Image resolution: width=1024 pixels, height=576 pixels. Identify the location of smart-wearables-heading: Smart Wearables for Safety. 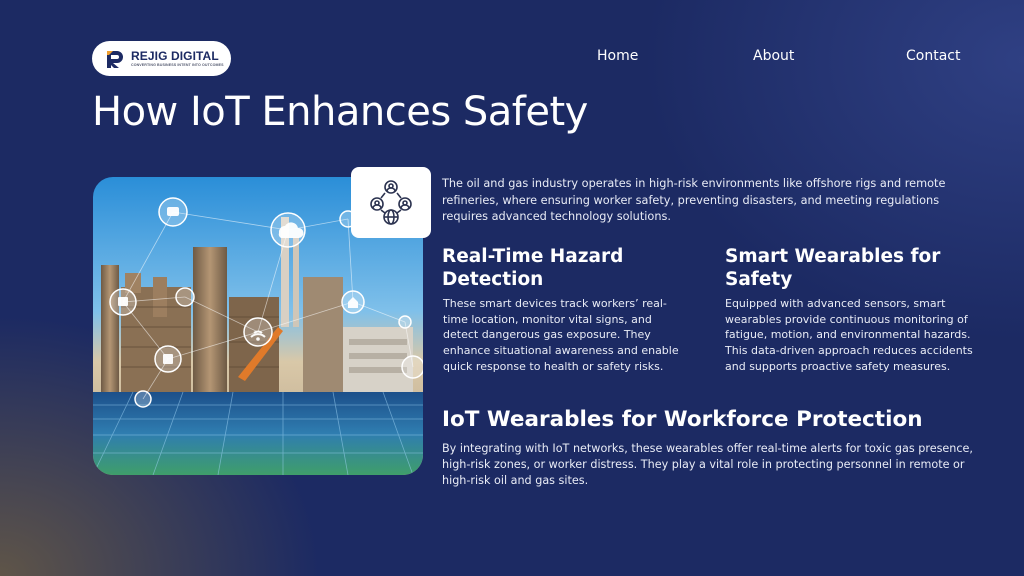
(833, 268).